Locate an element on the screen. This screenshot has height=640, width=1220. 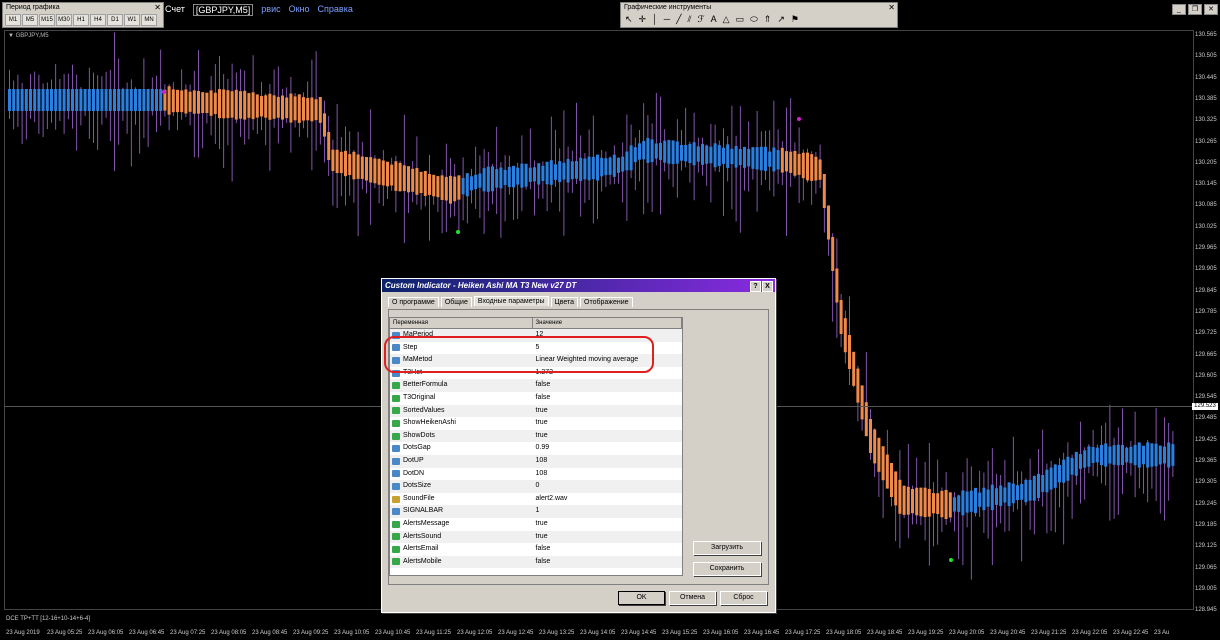
tab-about: О программе is located at coordinates (413, 302).